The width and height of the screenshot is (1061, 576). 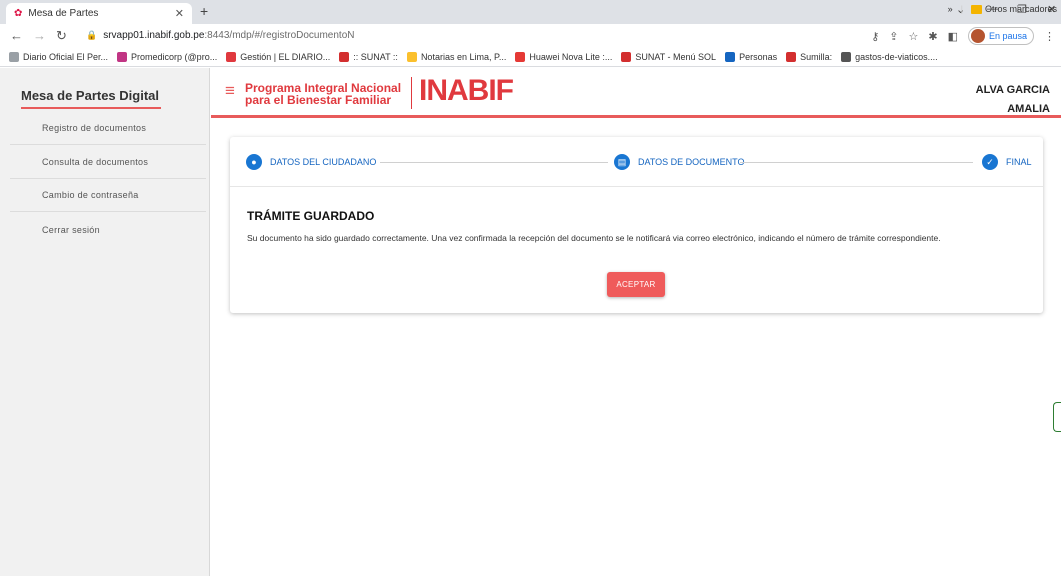 What do you see at coordinates (279, 35) in the screenshot?
I see `url-path: :8443/mdp/#/registroDocumentoN` at bounding box center [279, 35].